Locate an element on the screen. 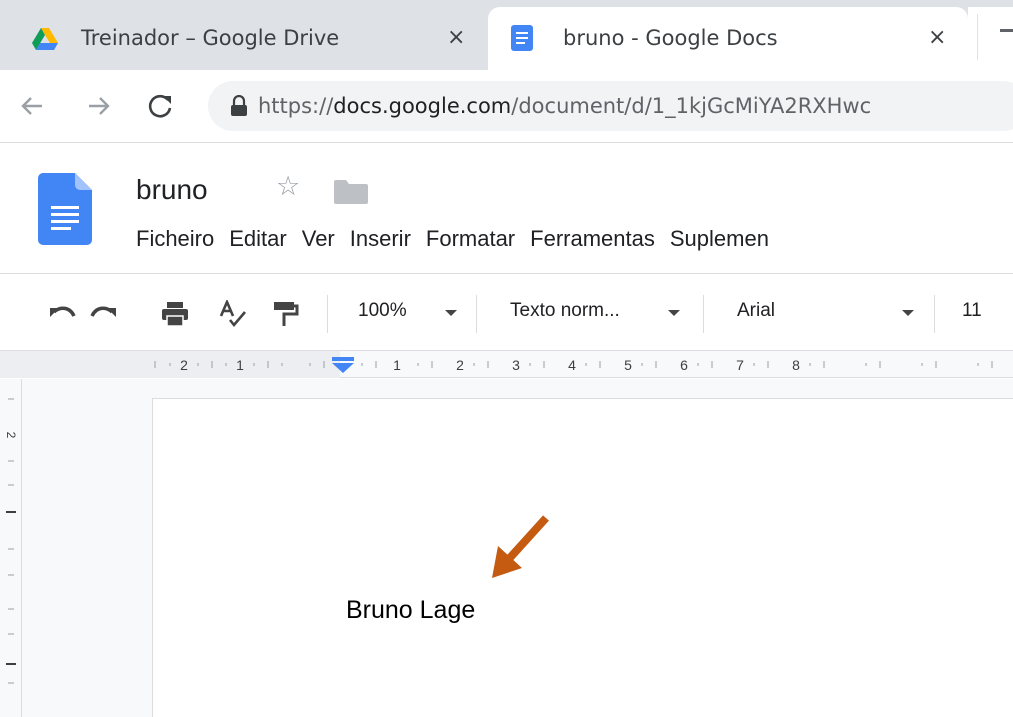 The image size is (1013, 717). horizontal-ruler: 2 1 1 2 3 4 5 6 7 8 is located at coordinates (506, 364).